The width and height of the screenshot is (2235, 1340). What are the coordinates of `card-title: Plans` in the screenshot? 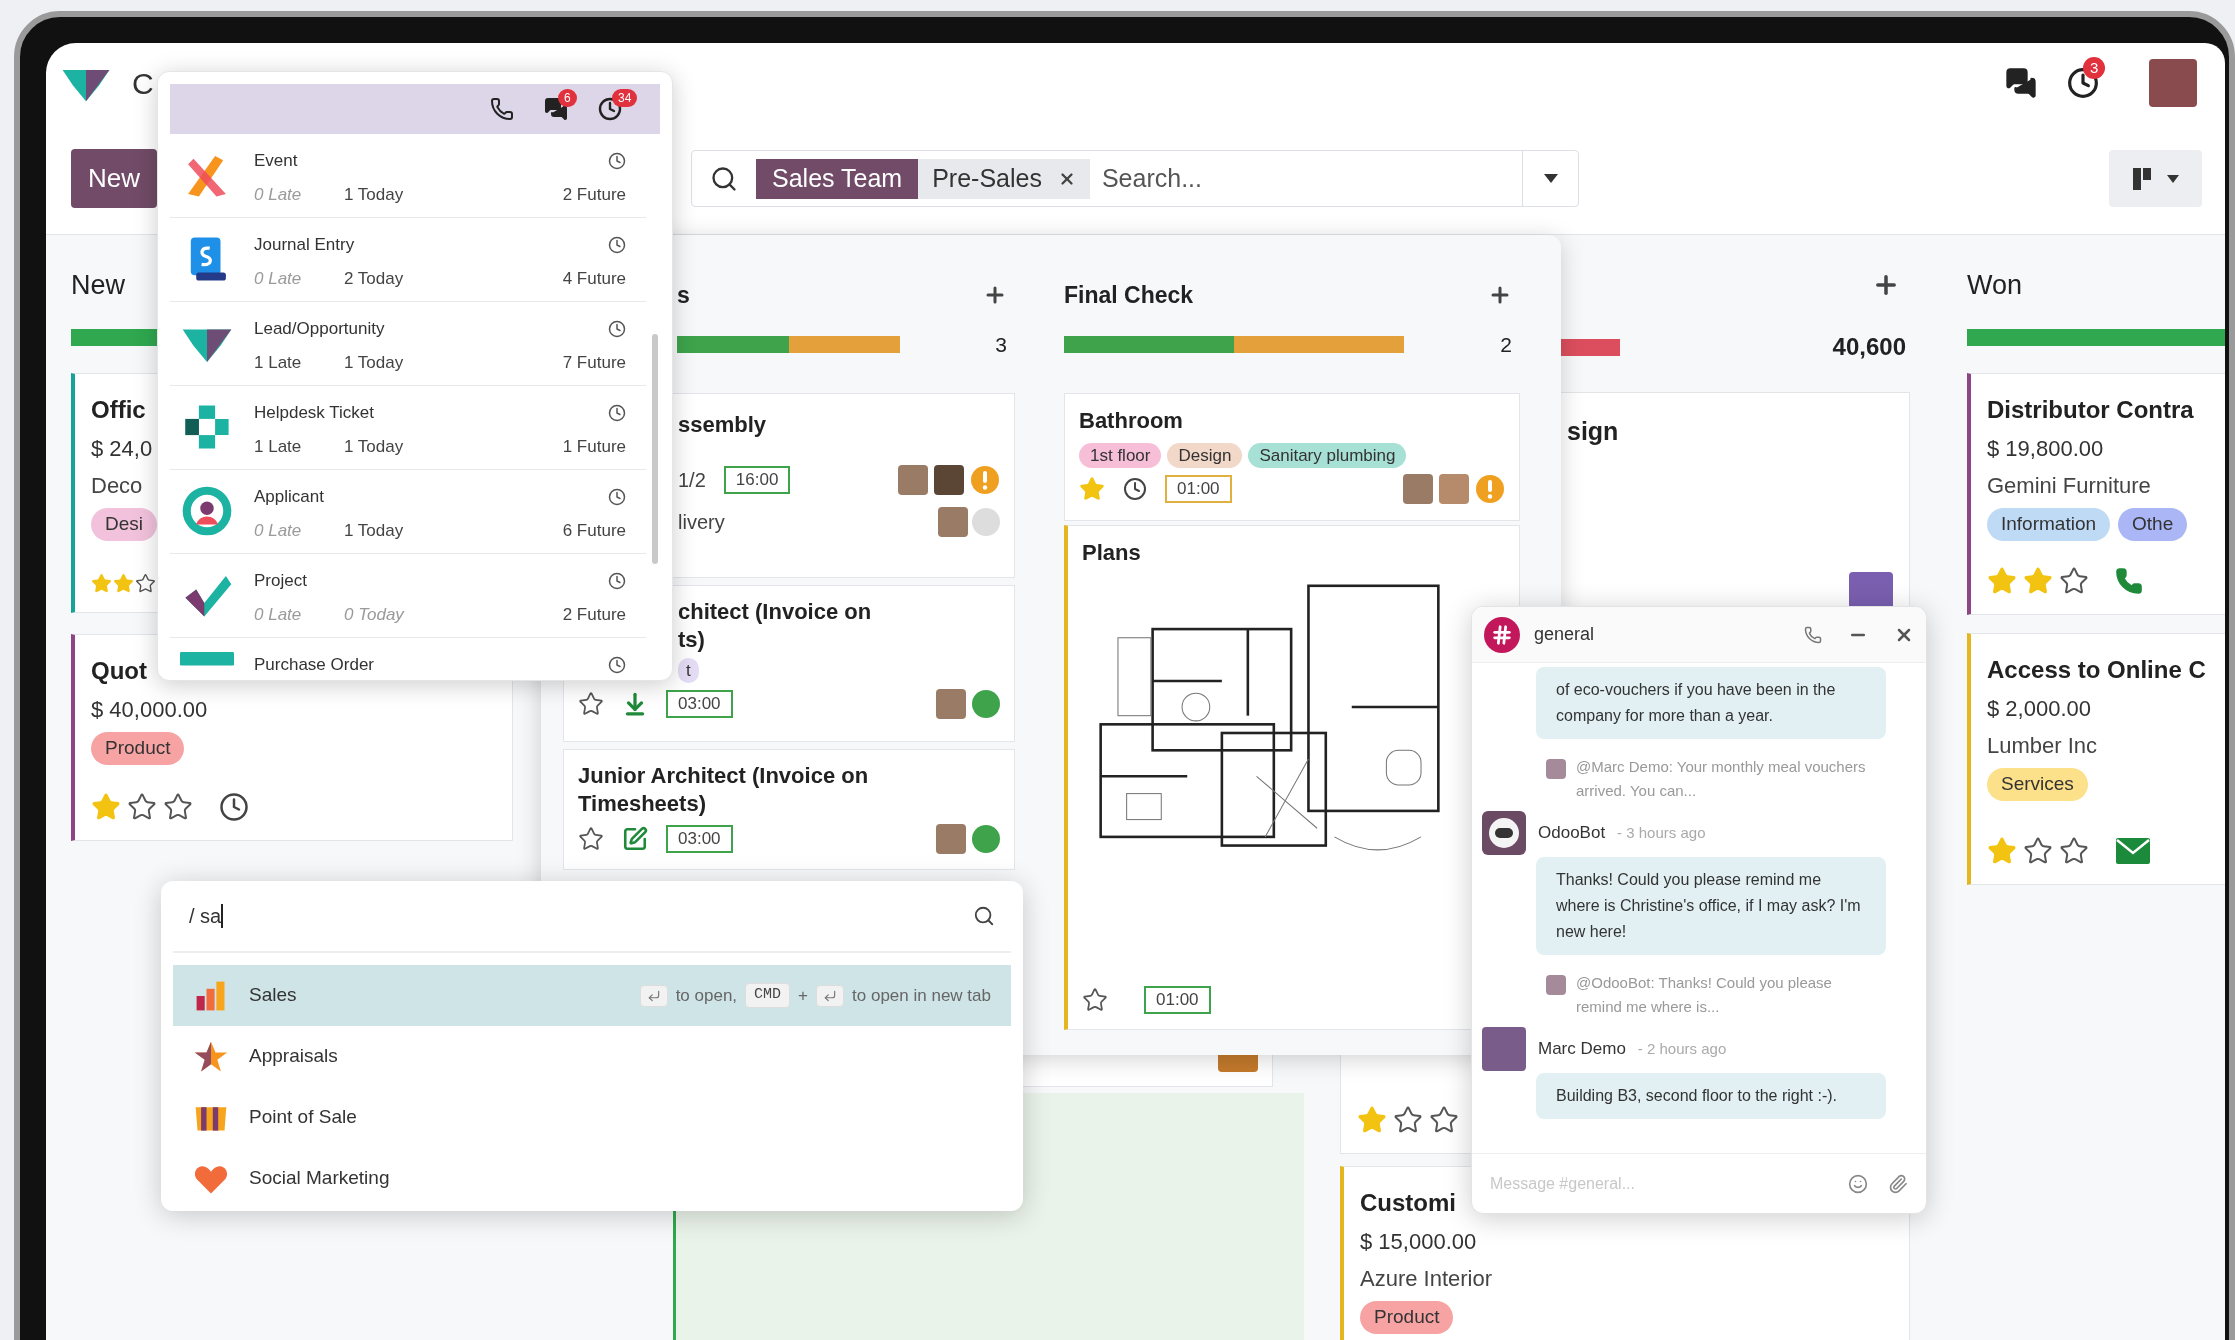 It's located at (1112, 552).